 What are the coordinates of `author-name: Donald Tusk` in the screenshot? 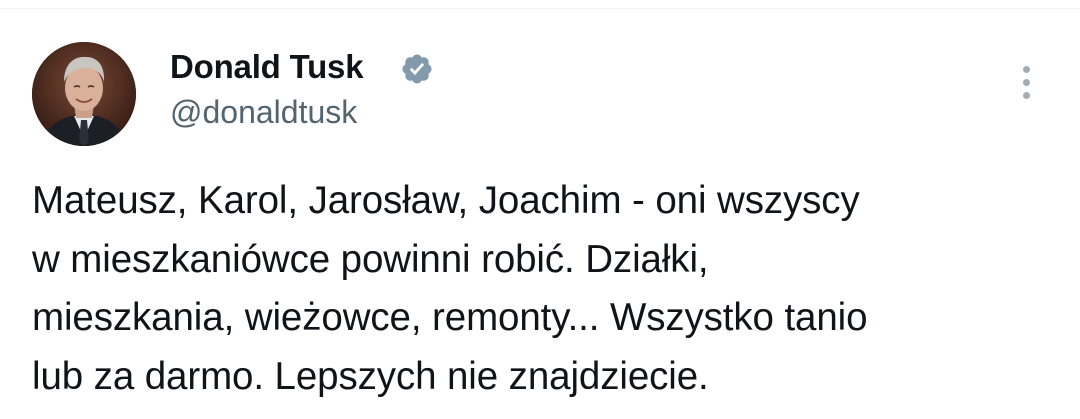 It's located at (267, 67).